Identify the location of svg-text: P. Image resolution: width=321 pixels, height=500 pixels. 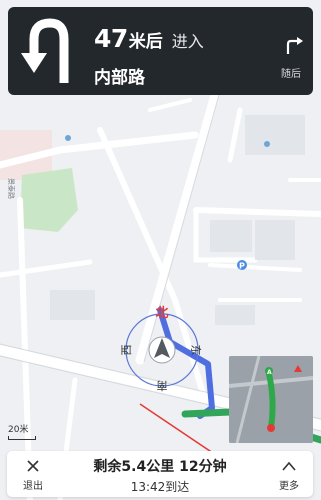
(242, 266).